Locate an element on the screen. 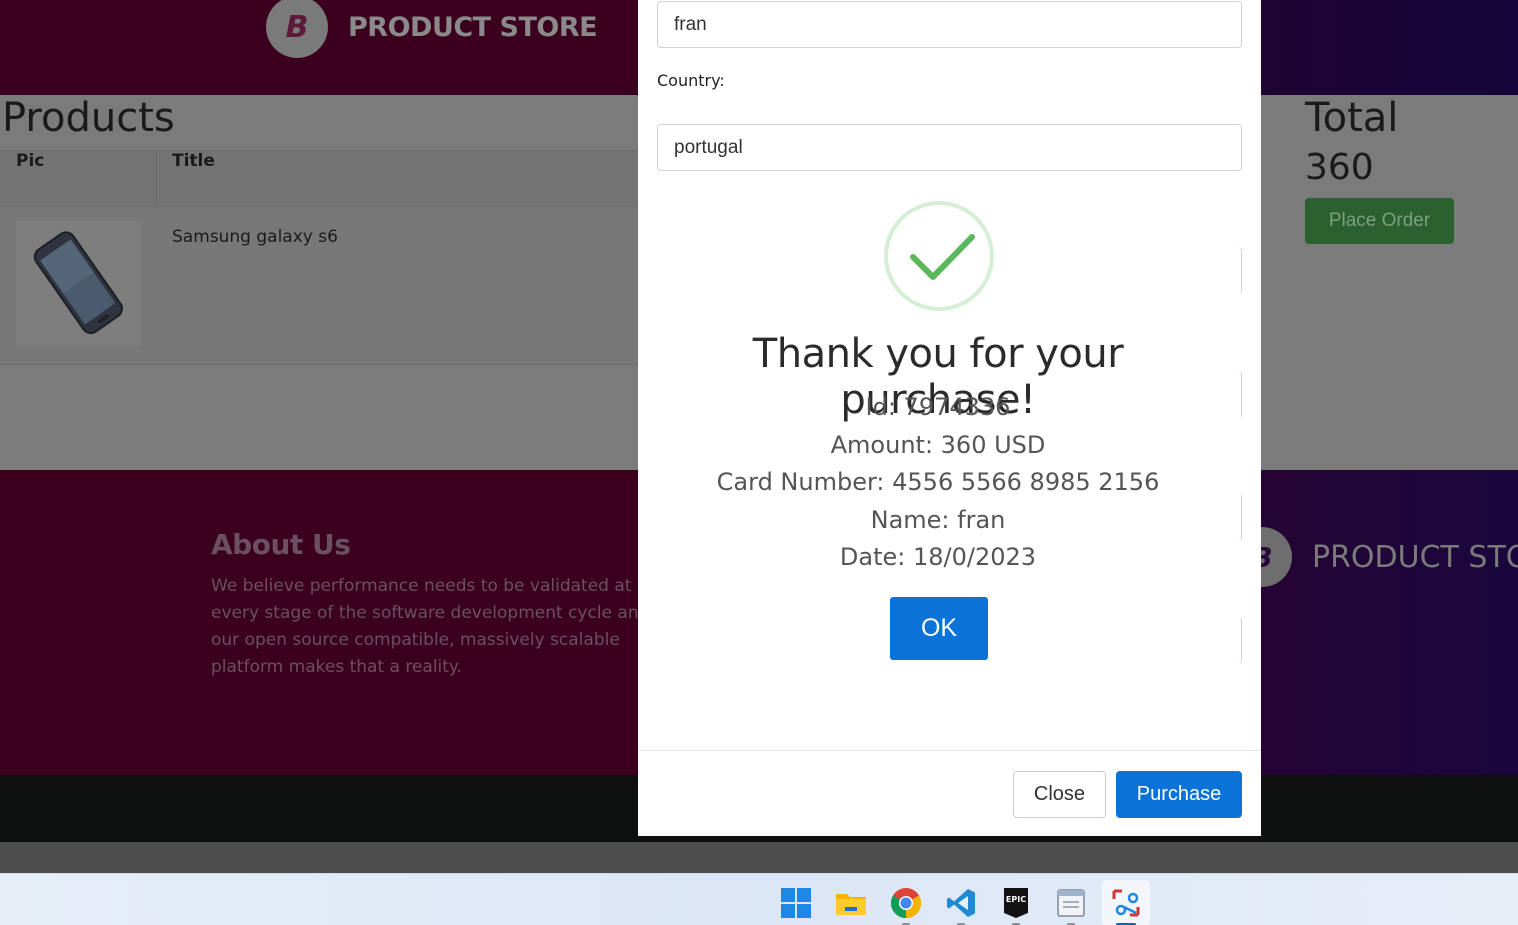 Image resolution: width=1518 pixels, height=925 pixels. card-number-line: Card Number: 4556 5566 8985 2156 is located at coordinates (938, 482).